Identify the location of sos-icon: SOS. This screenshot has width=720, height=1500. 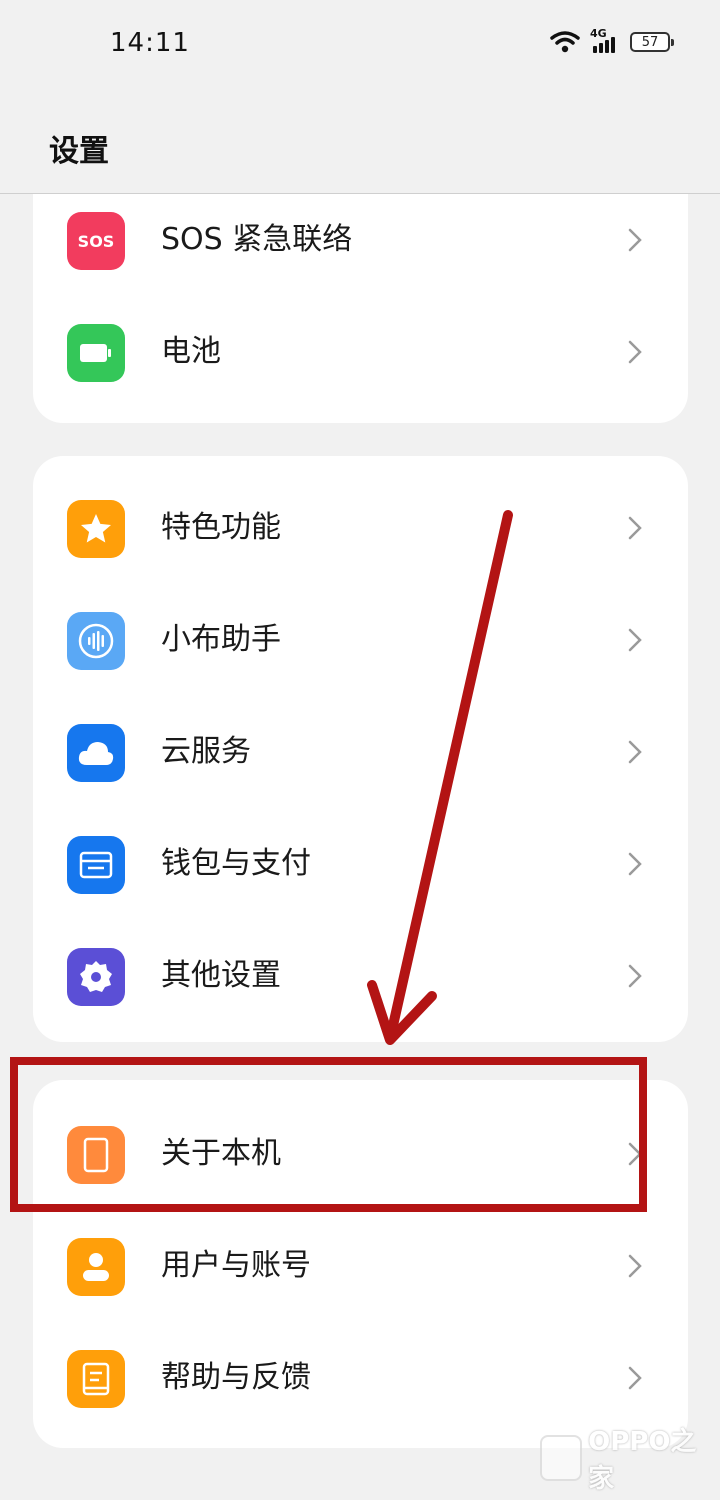
(96, 241).